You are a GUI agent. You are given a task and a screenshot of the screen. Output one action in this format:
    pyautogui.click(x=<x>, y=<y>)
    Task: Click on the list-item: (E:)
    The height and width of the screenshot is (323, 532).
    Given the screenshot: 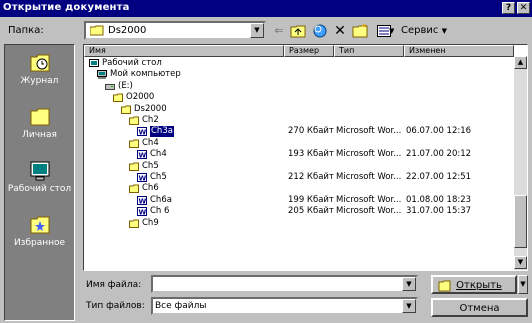 What is the action you would take?
    pyautogui.click(x=299, y=86)
    